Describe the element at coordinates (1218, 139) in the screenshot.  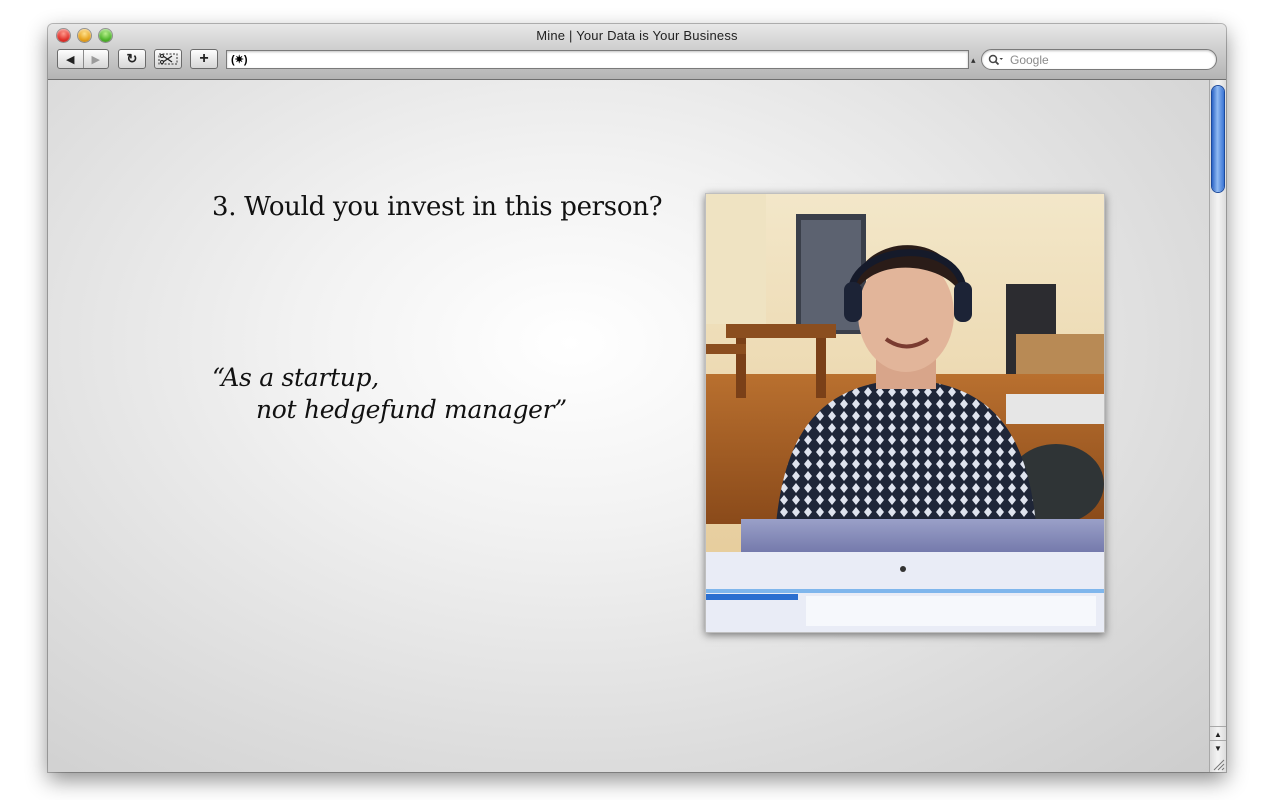
I see `scroll-thumb` at that location.